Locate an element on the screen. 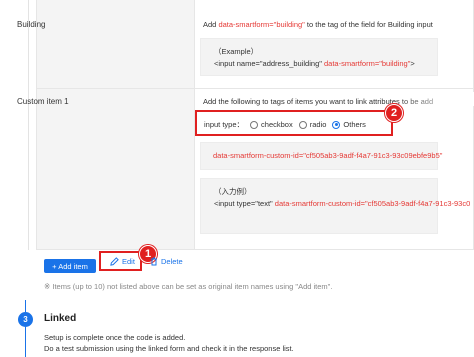 The width and height of the screenshot is (474, 357). building-instruction-attr: data-smartform="building" is located at coordinates (261, 24).